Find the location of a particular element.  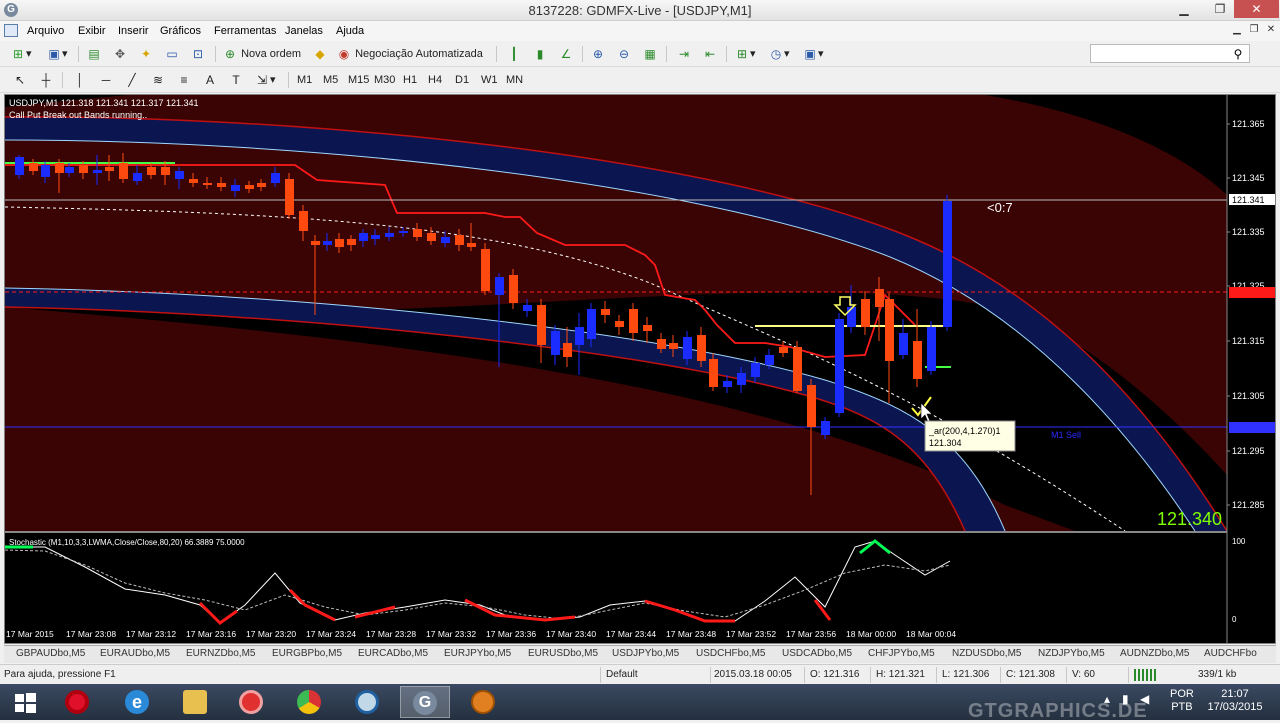

timeframe-h1: H1 is located at coordinates (410, 80).